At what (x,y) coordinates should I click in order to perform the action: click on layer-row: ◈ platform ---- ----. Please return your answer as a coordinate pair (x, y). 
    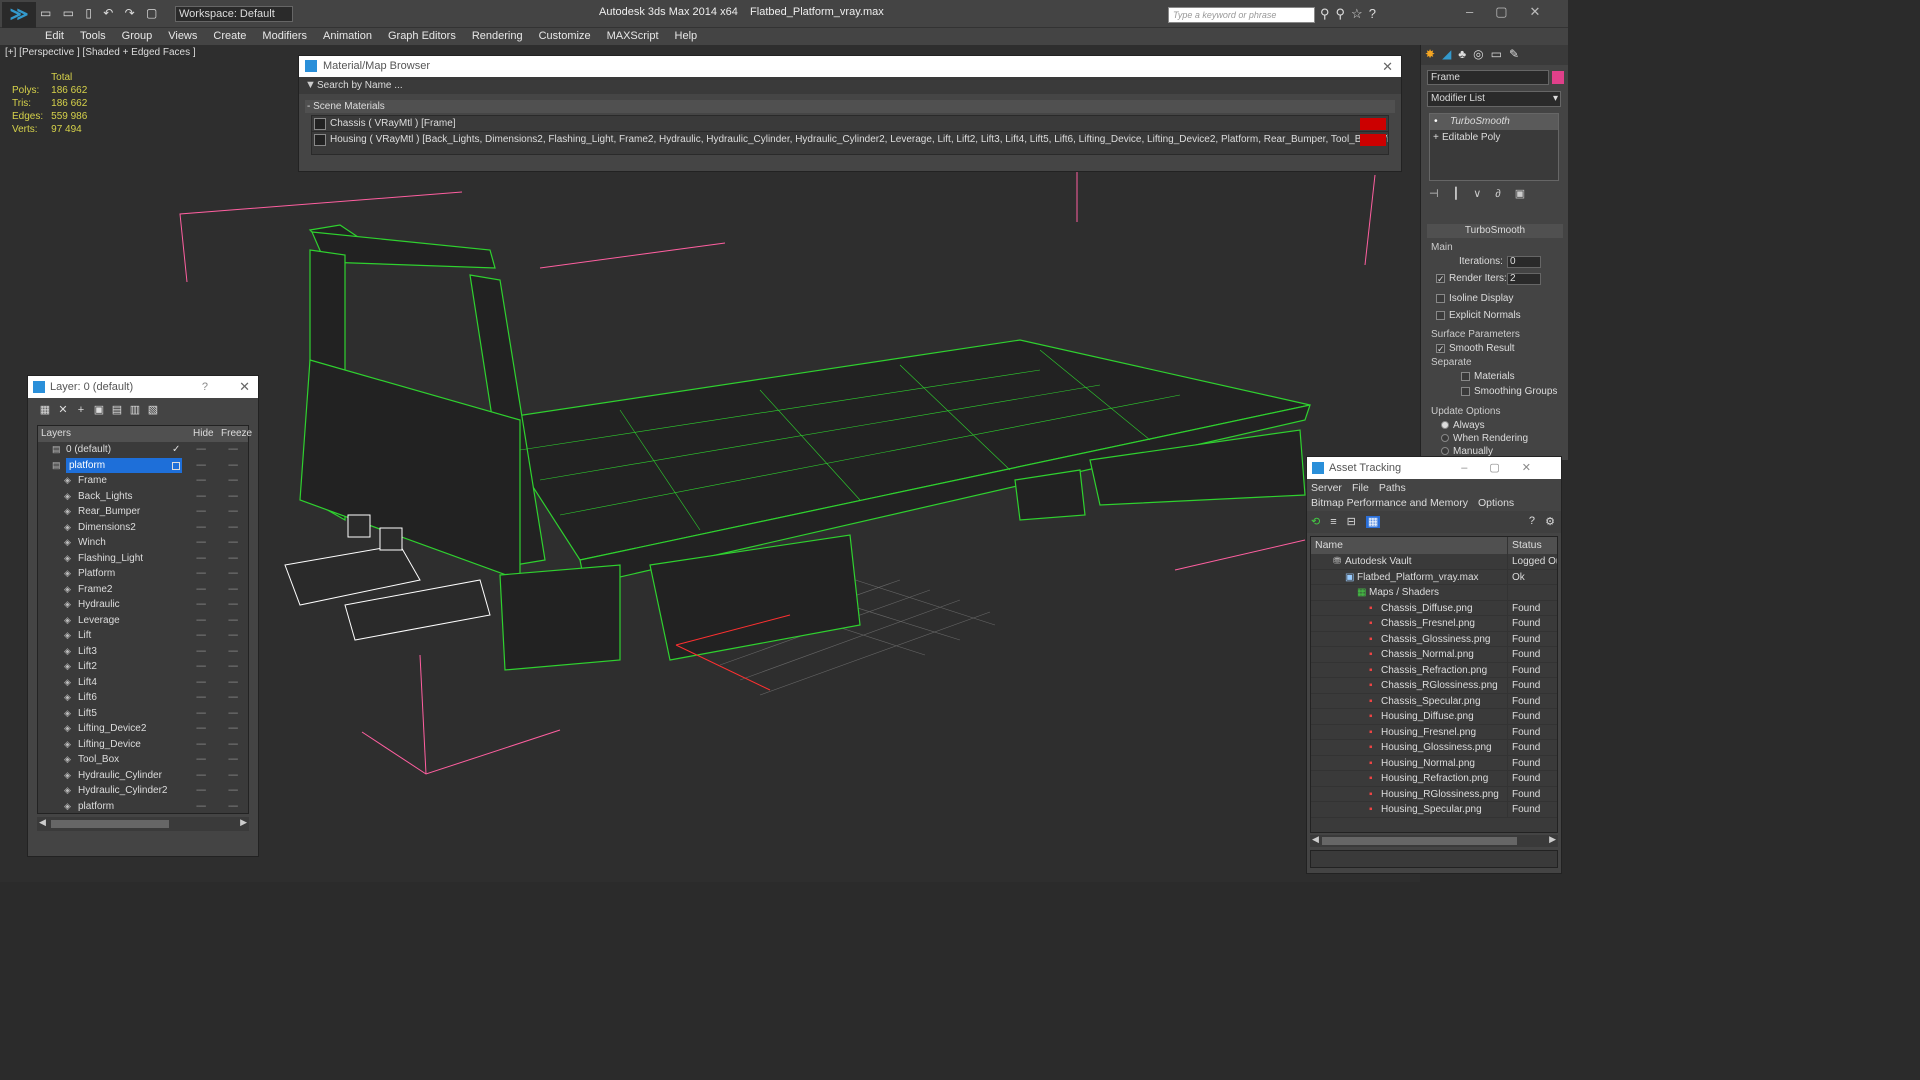
    Looking at the image, I should click on (143, 807).